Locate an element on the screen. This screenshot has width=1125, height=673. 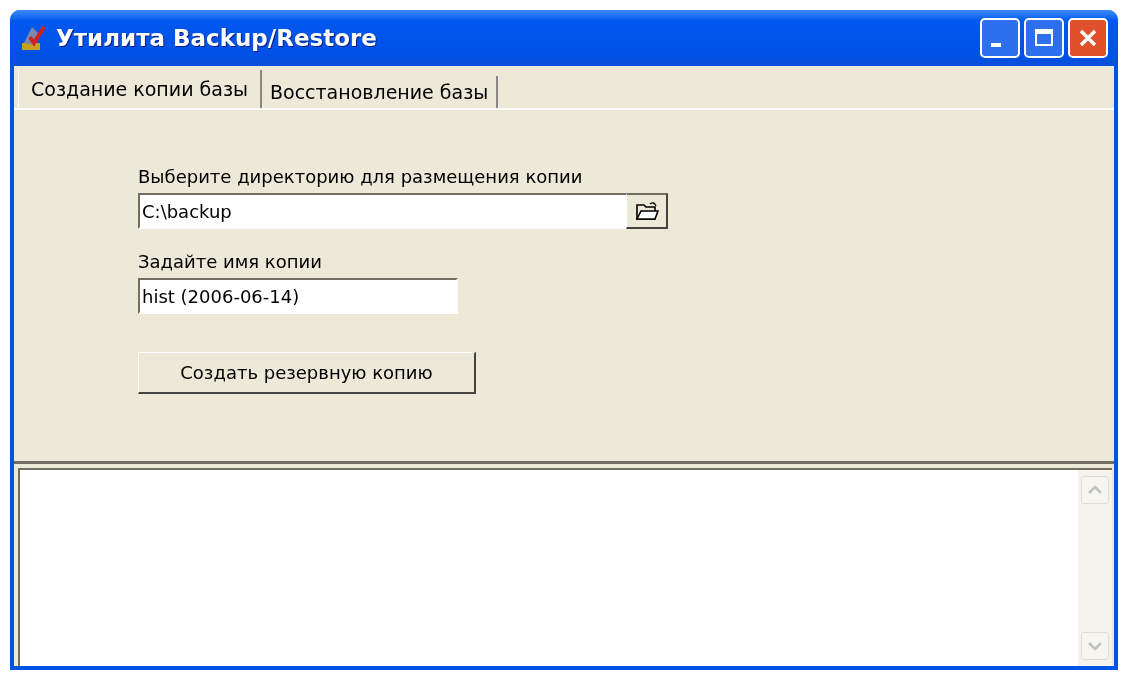
maximize-button is located at coordinates (1044, 38).